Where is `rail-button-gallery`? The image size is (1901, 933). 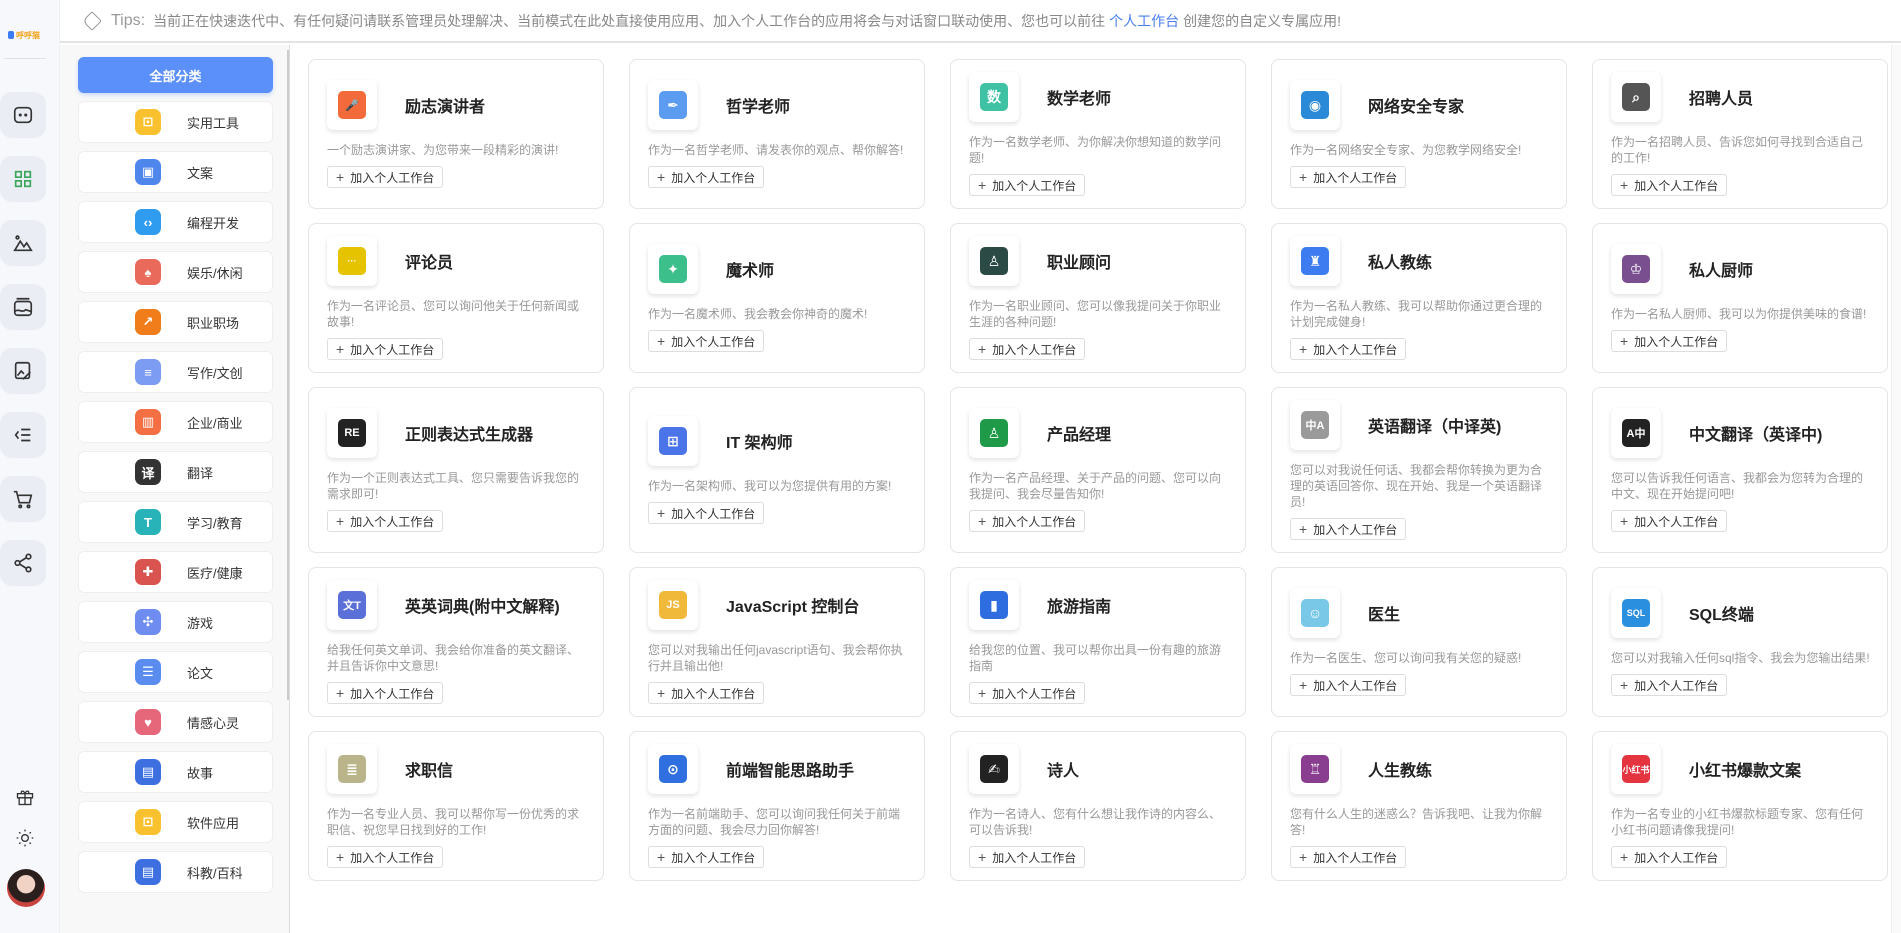 rail-button-gallery is located at coordinates (23, 307).